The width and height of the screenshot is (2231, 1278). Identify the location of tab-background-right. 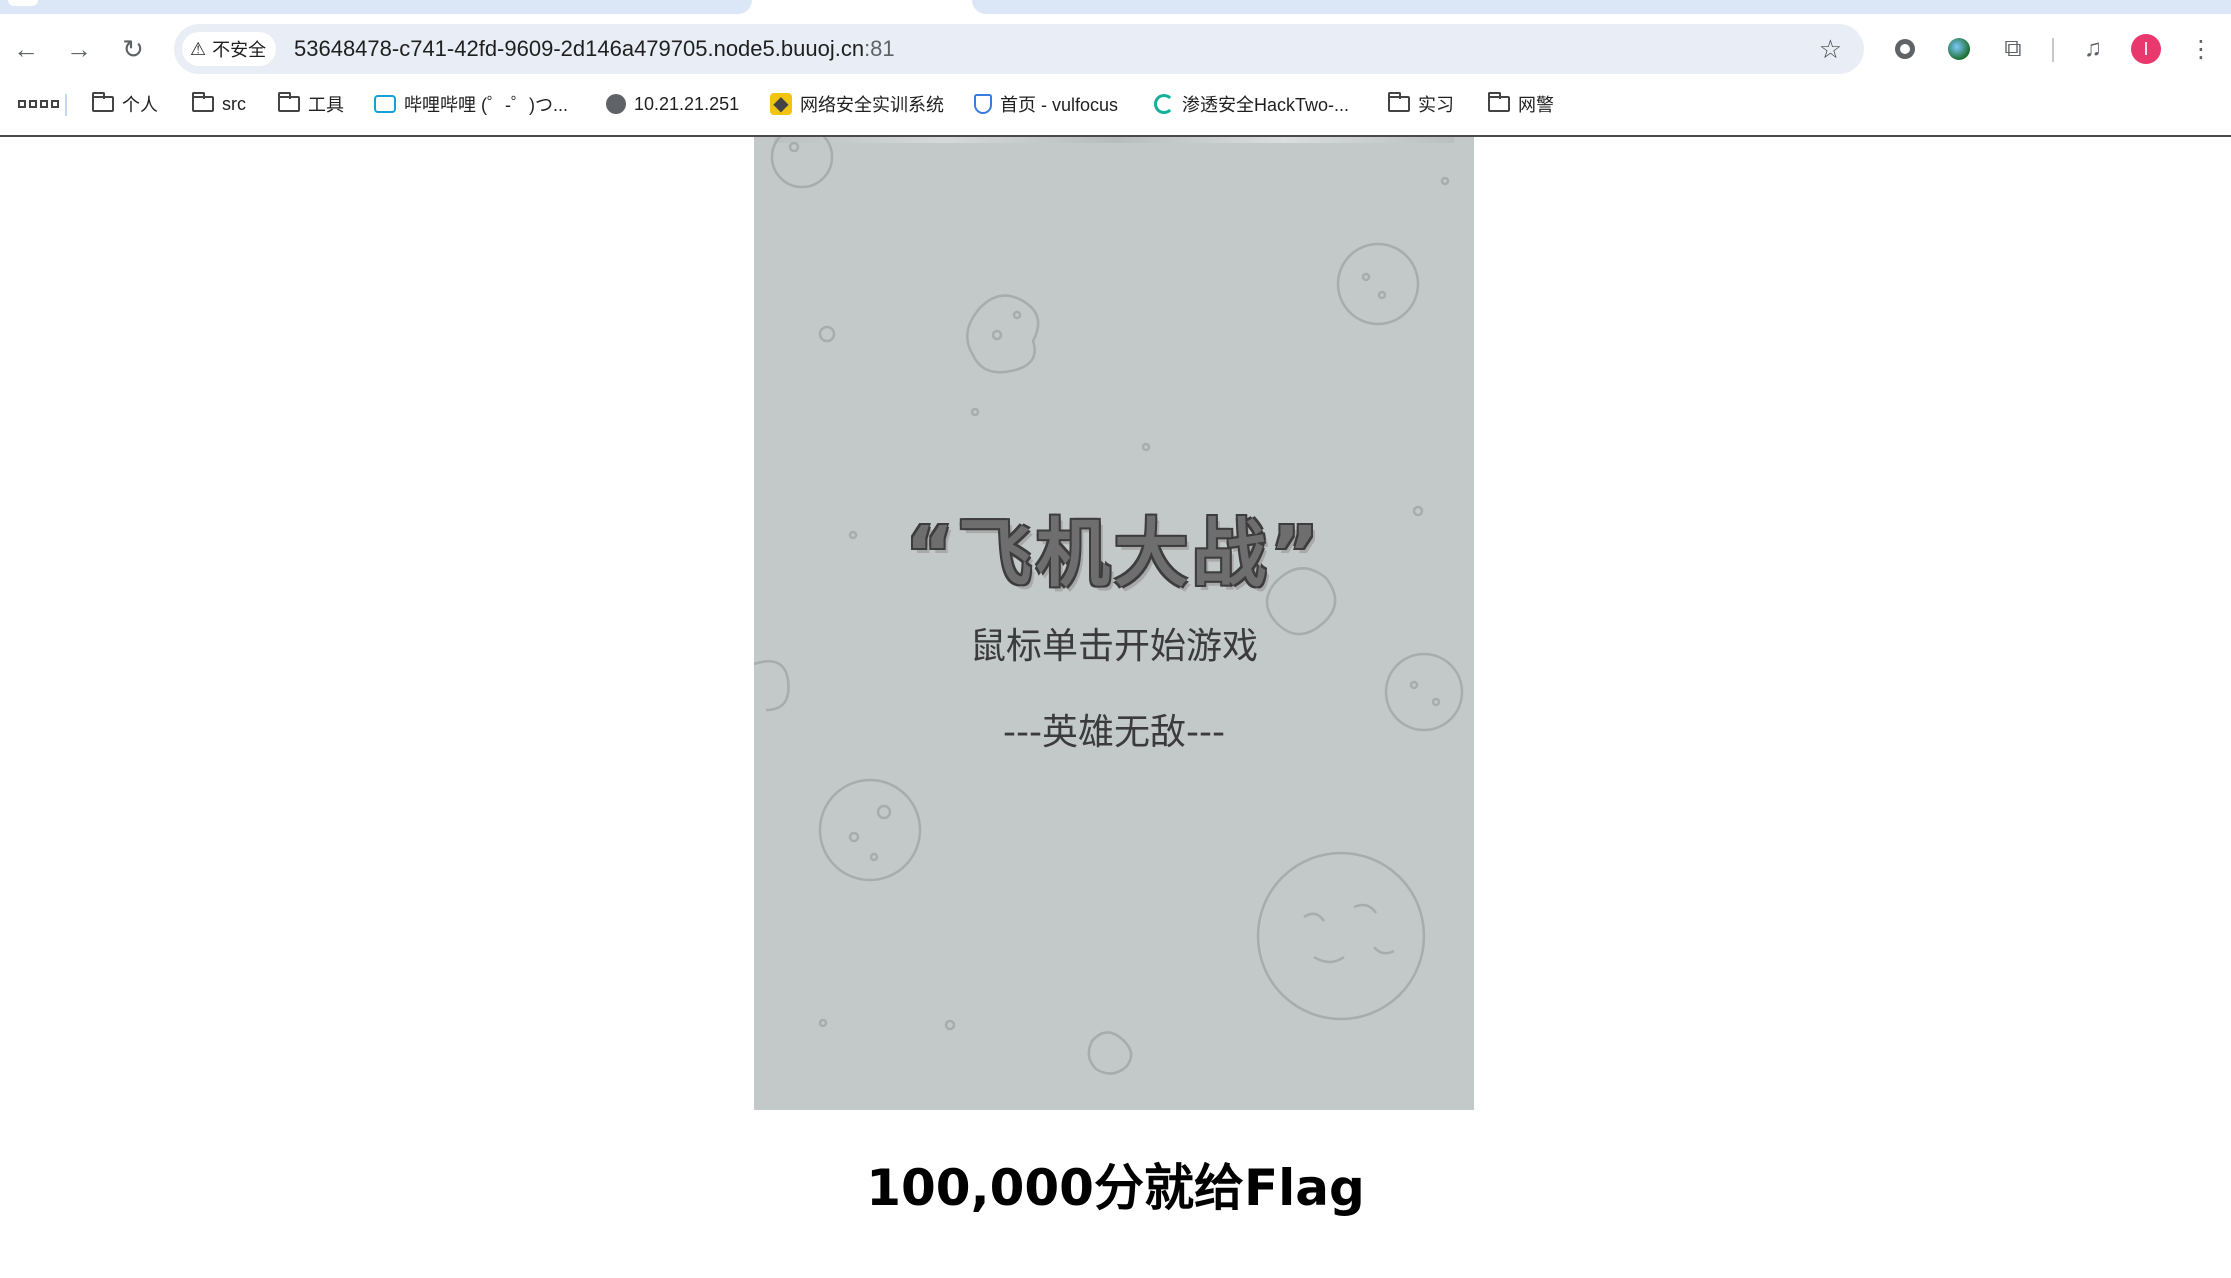
(1601, 7).